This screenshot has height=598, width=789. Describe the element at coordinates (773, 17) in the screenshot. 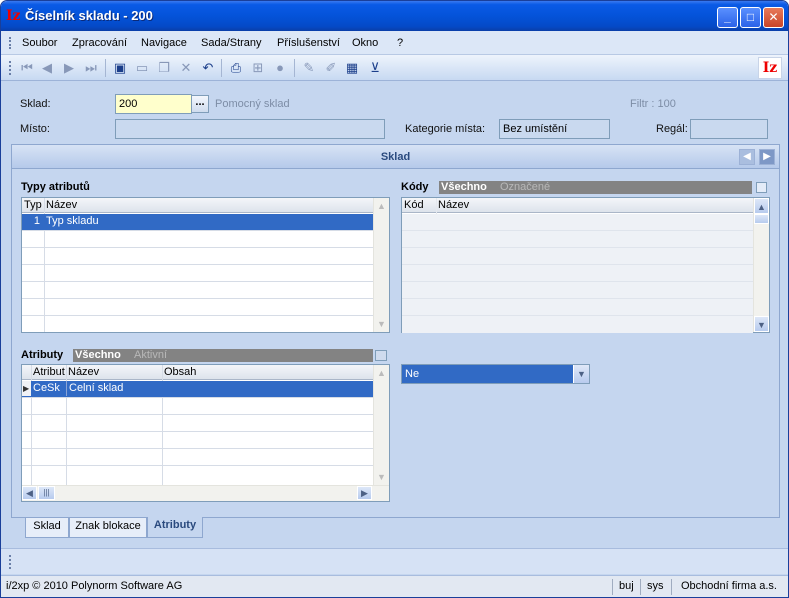

I see `close-button: ✕` at that location.